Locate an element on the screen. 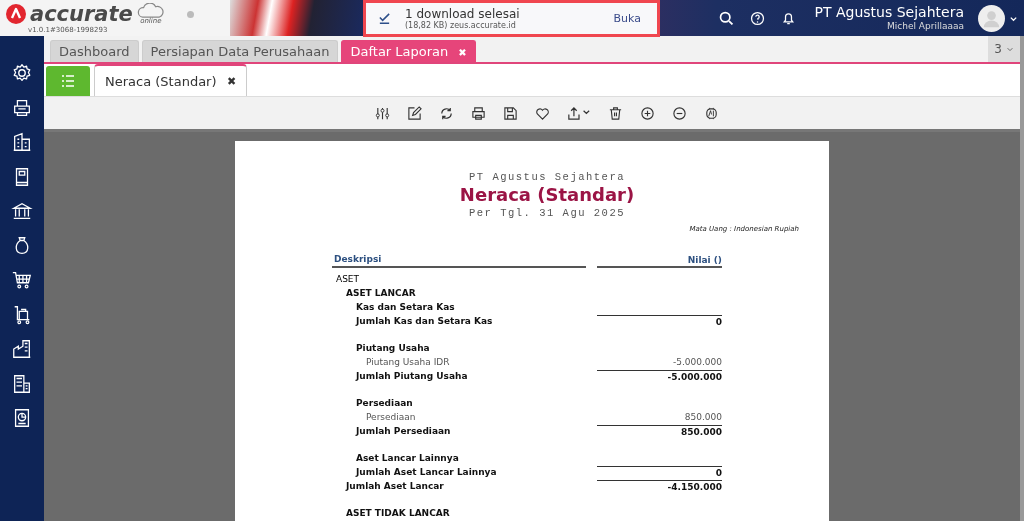 The height and width of the screenshot is (521, 1024). logo-icon is located at coordinates (16, 14).